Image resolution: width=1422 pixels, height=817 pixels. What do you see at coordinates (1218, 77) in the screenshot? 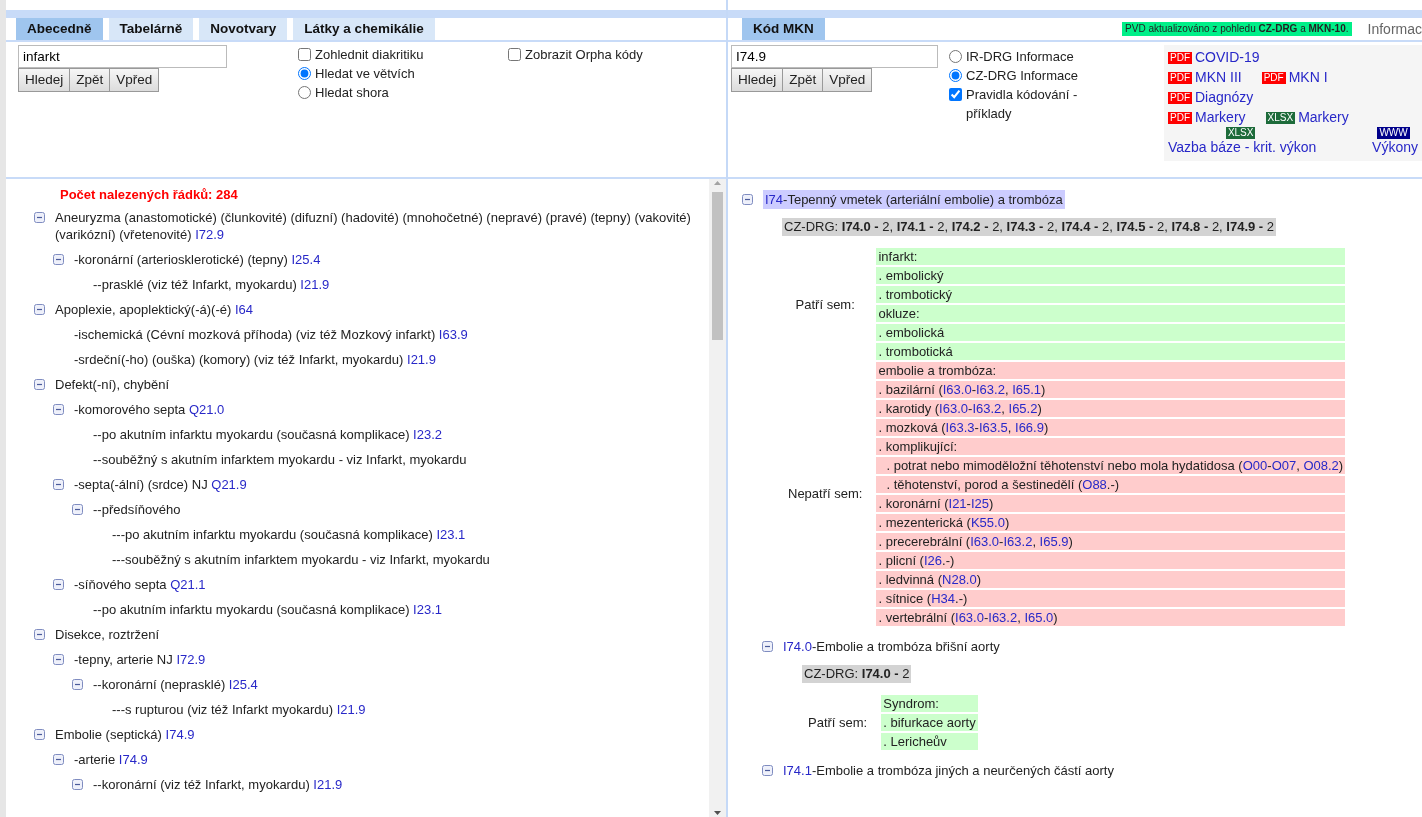
I see `document-link: MKN III` at bounding box center [1218, 77].